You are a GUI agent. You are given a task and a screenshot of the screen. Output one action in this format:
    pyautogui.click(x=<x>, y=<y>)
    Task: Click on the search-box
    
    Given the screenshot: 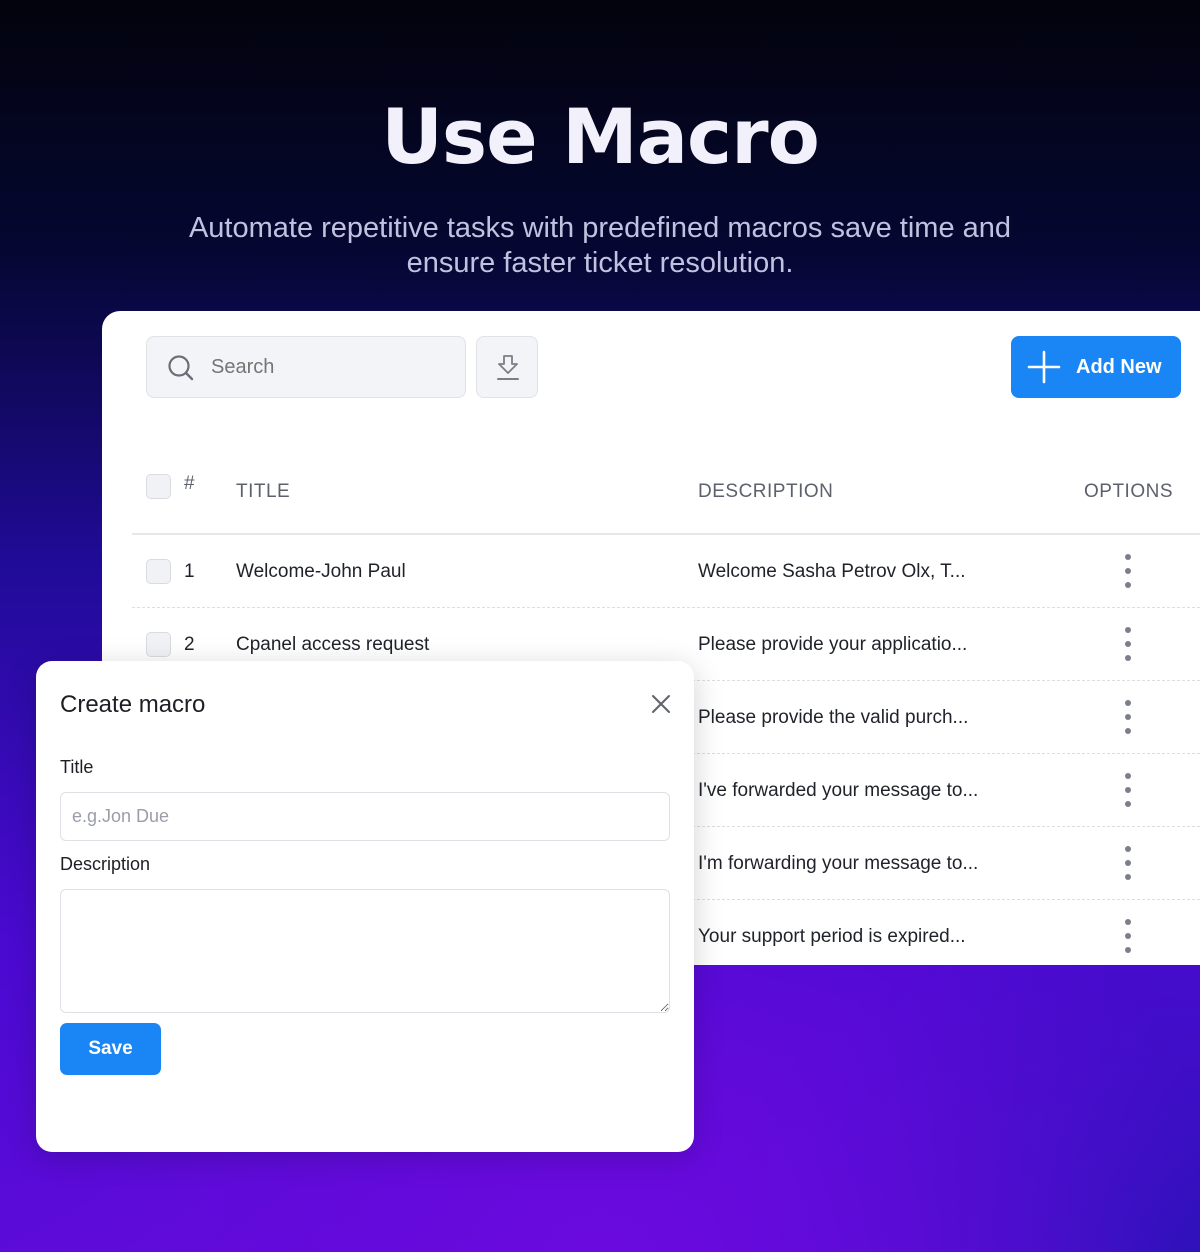 What is the action you would take?
    pyautogui.click(x=306, y=367)
    